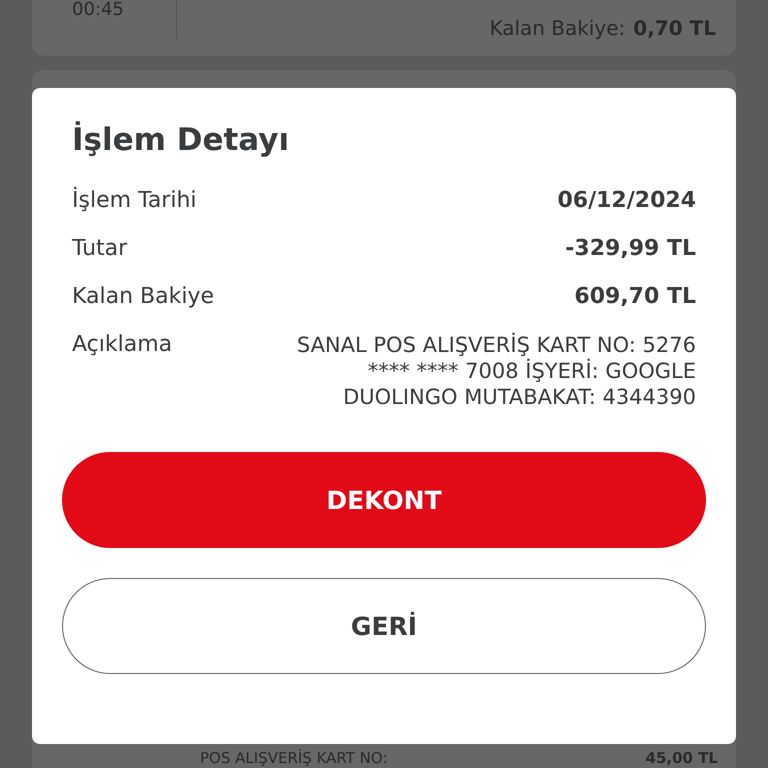  I want to click on transaction-time: 00:45, so click(98, 10).